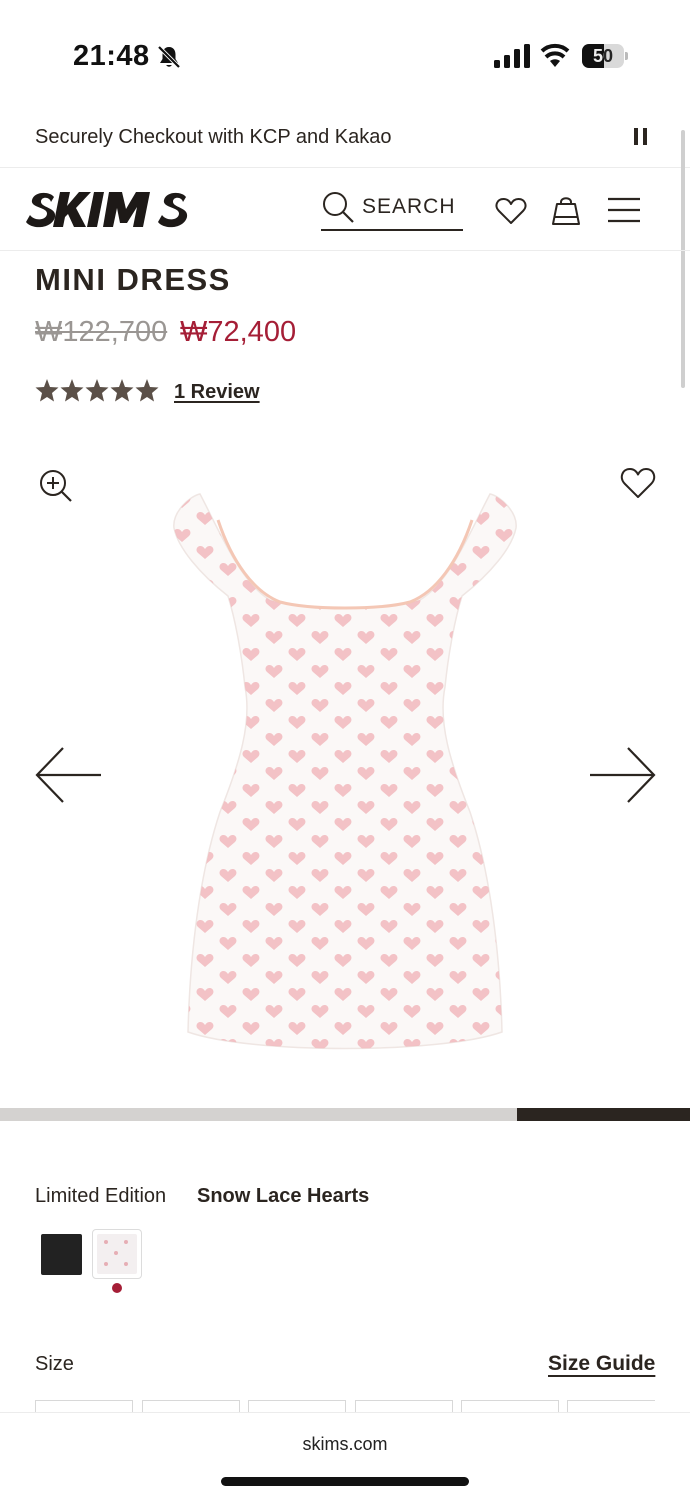  Describe the element at coordinates (338, 207) in the screenshot. I see `search-icon` at that location.